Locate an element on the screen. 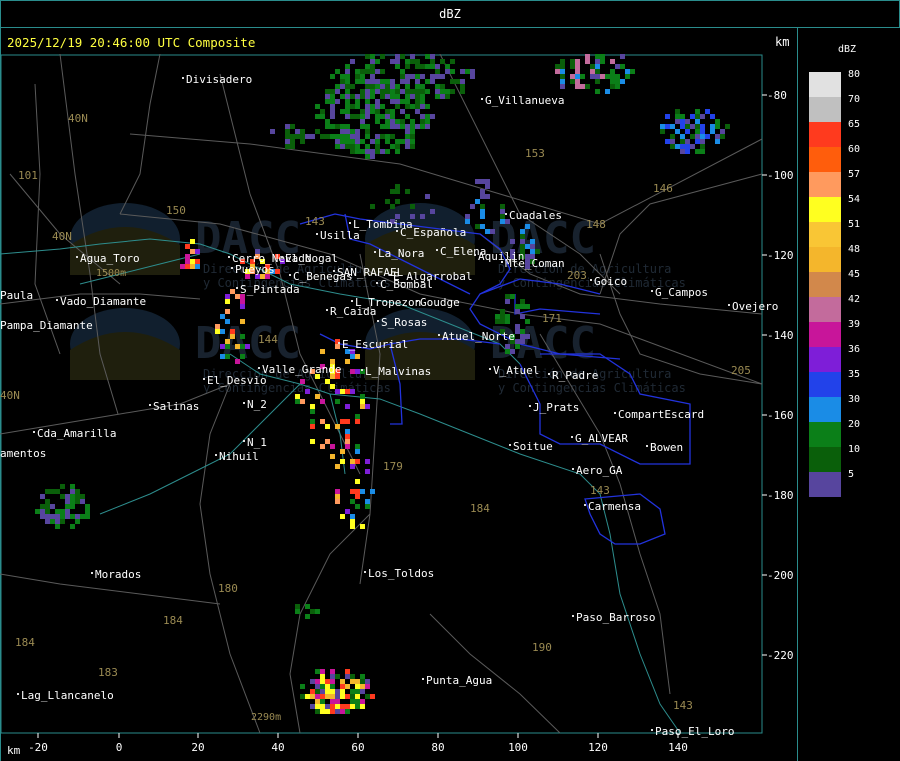 This screenshot has height=761, width=900. place-s-rosas: S_Rosas is located at coordinates (404, 322).